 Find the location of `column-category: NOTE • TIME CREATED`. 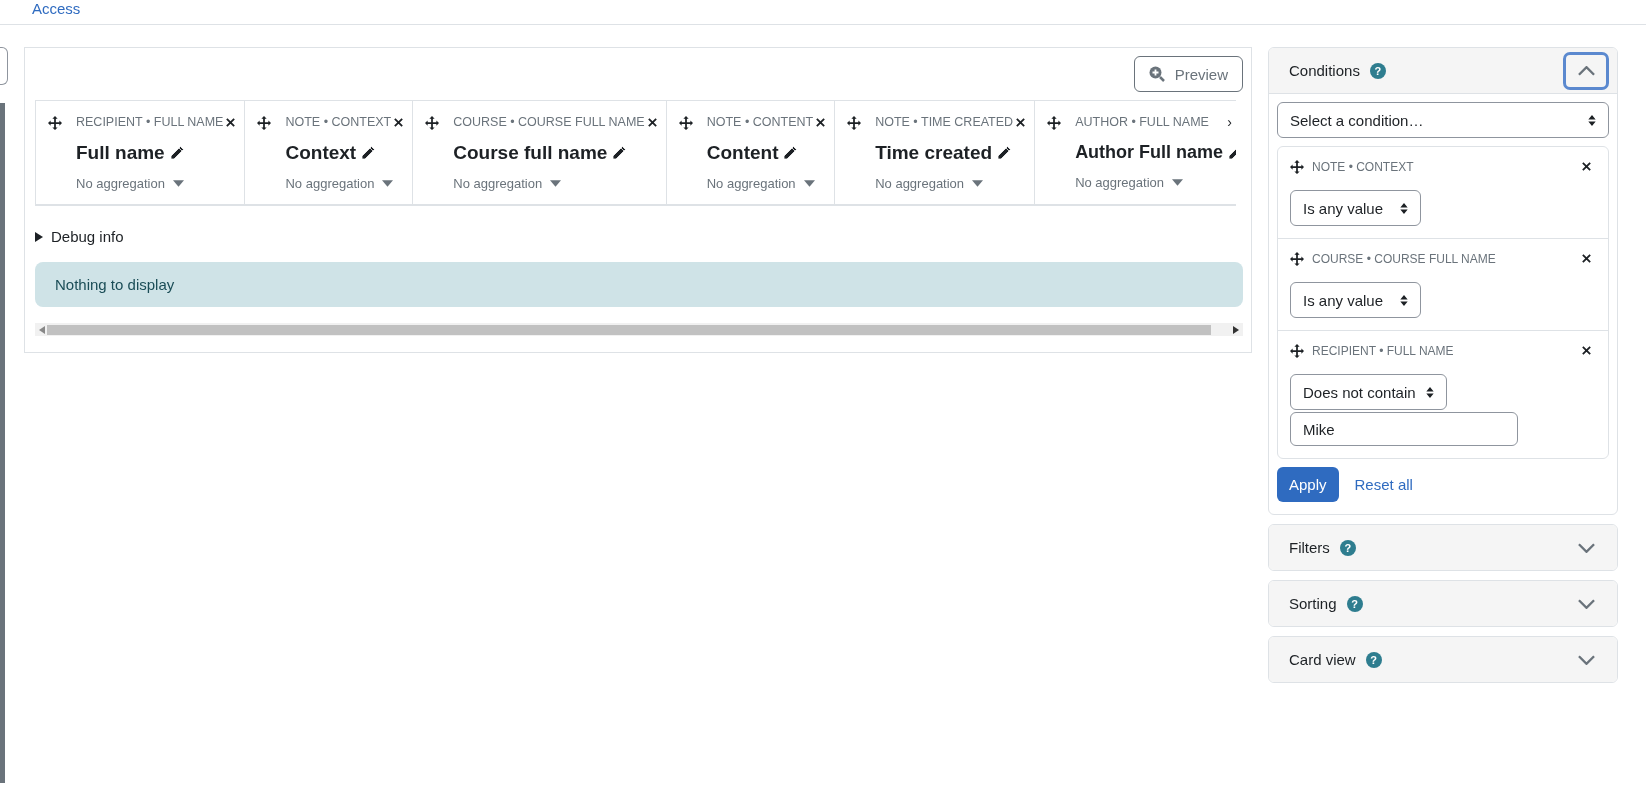

column-category: NOTE • TIME CREATED is located at coordinates (944, 122).